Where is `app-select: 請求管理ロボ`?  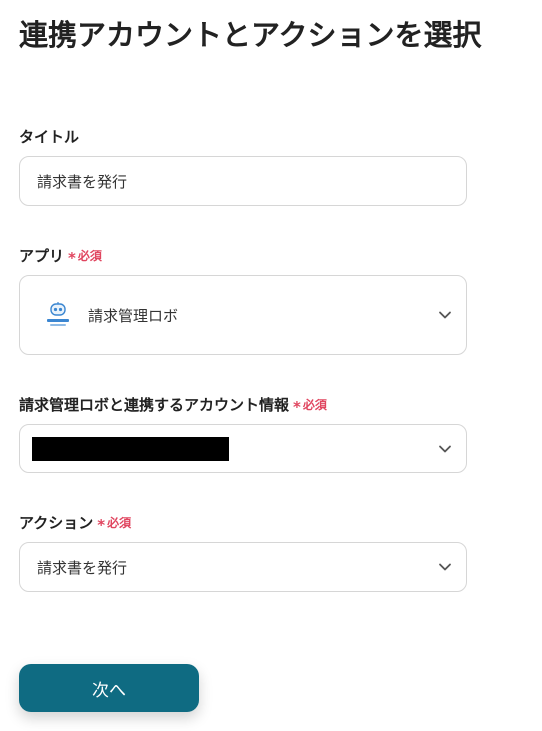
app-select: 請求管理ロボ is located at coordinates (243, 315).